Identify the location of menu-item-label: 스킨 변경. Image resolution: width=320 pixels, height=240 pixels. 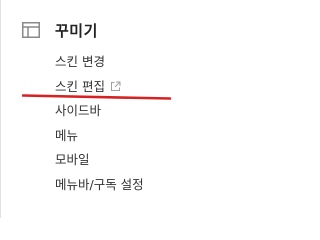
(80, 61).